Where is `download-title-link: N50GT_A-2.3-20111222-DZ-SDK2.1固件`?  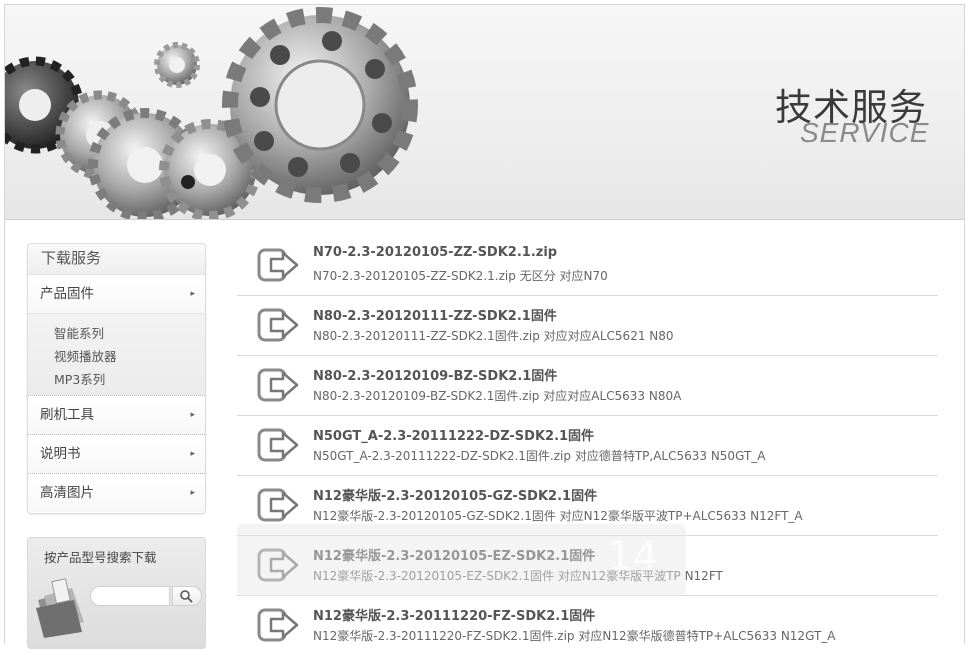
download-title-link: N50GT_A-2.3-20111222-DZ-SDK2.1固件 is located at coordinates (453, 434).